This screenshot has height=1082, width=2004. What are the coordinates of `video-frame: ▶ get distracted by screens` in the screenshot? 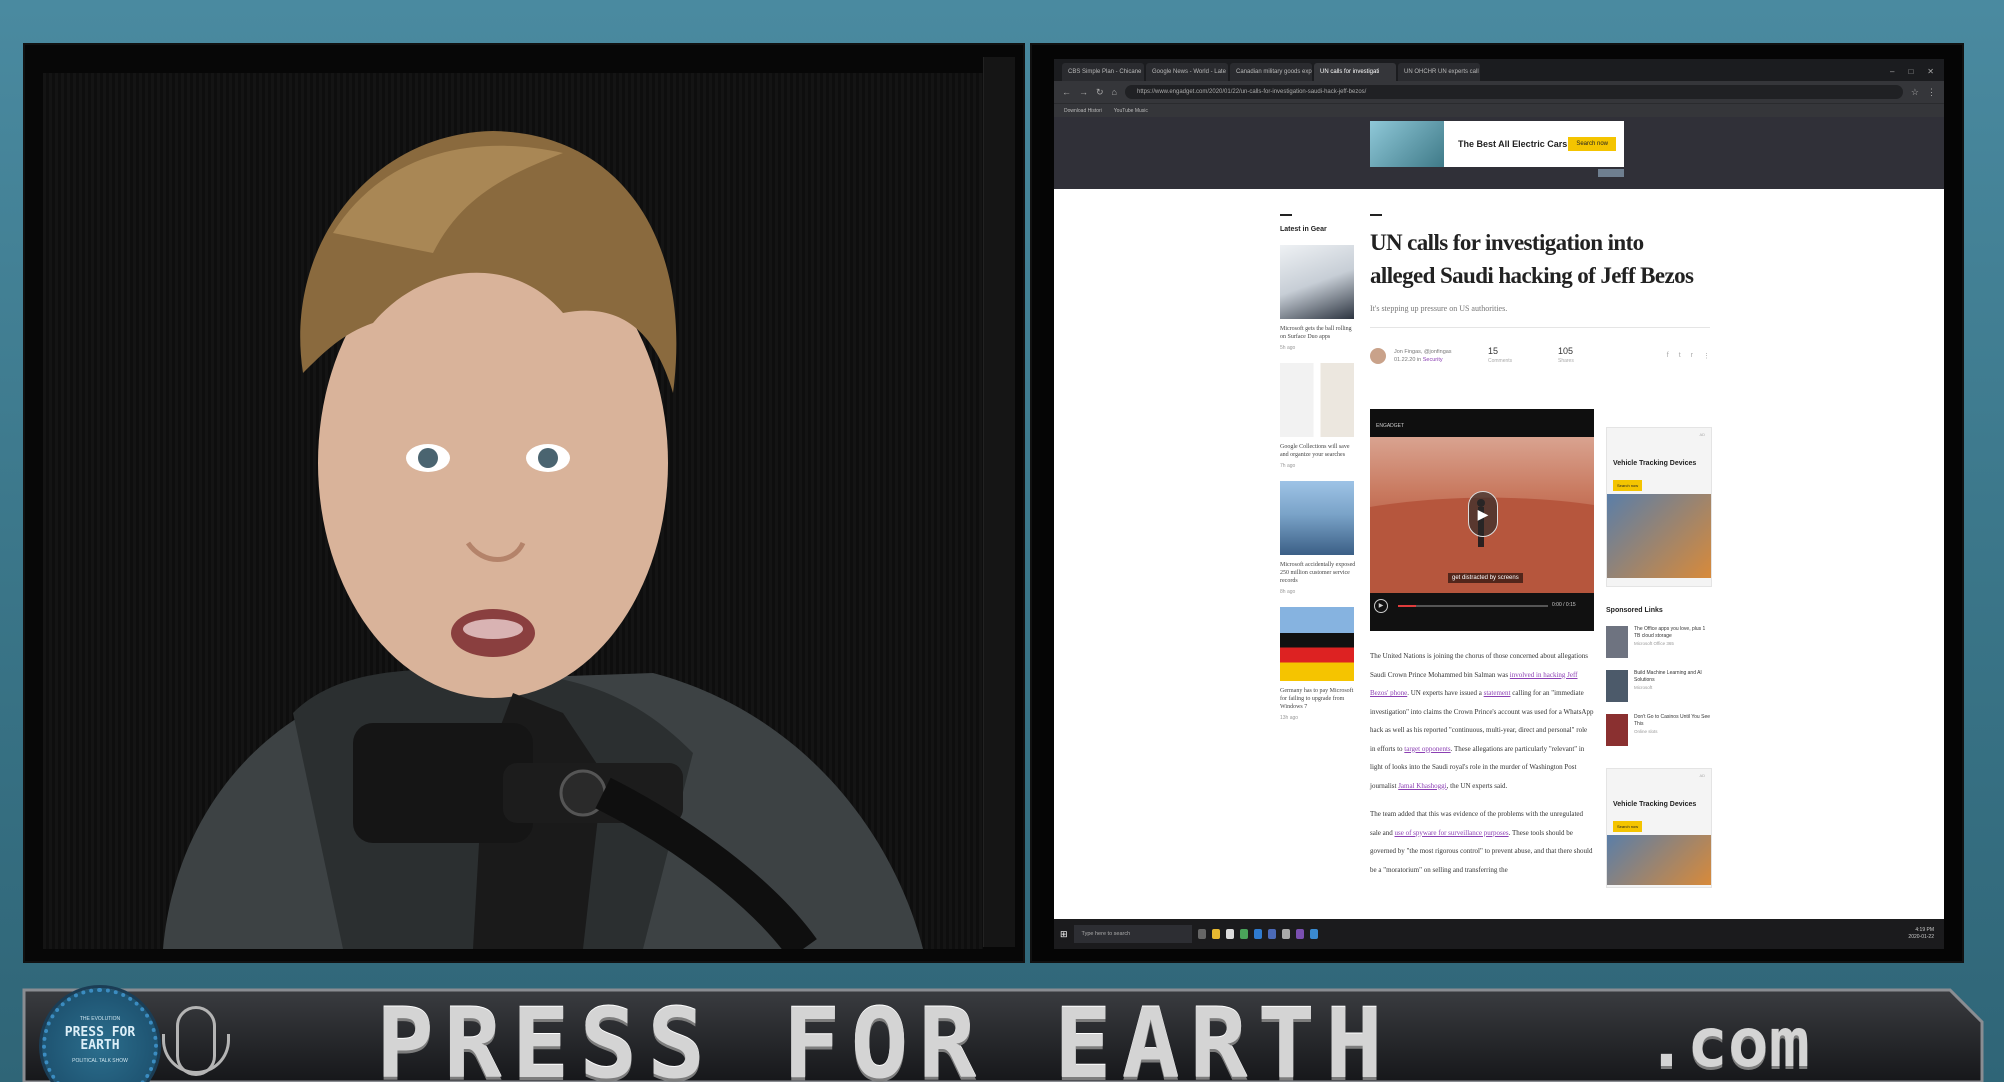 It's located at (1482, 515).